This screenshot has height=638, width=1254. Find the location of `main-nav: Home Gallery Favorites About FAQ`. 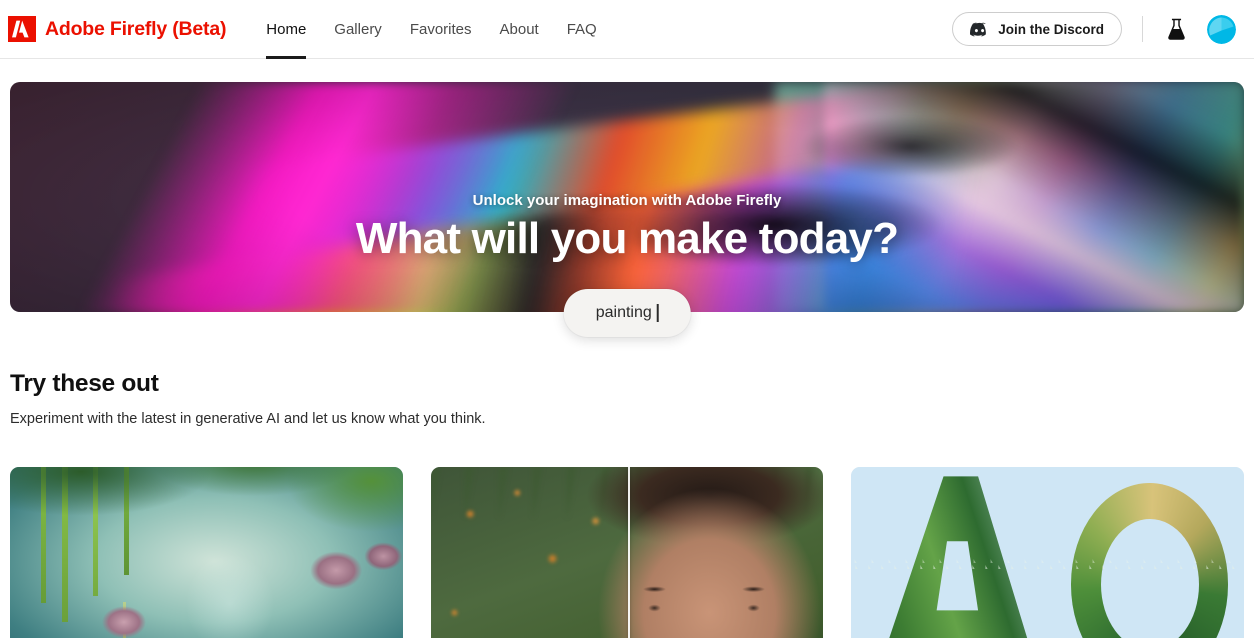

main-nav: Home Gallery Favorites About FAQ is located at coordinates (431, 29).